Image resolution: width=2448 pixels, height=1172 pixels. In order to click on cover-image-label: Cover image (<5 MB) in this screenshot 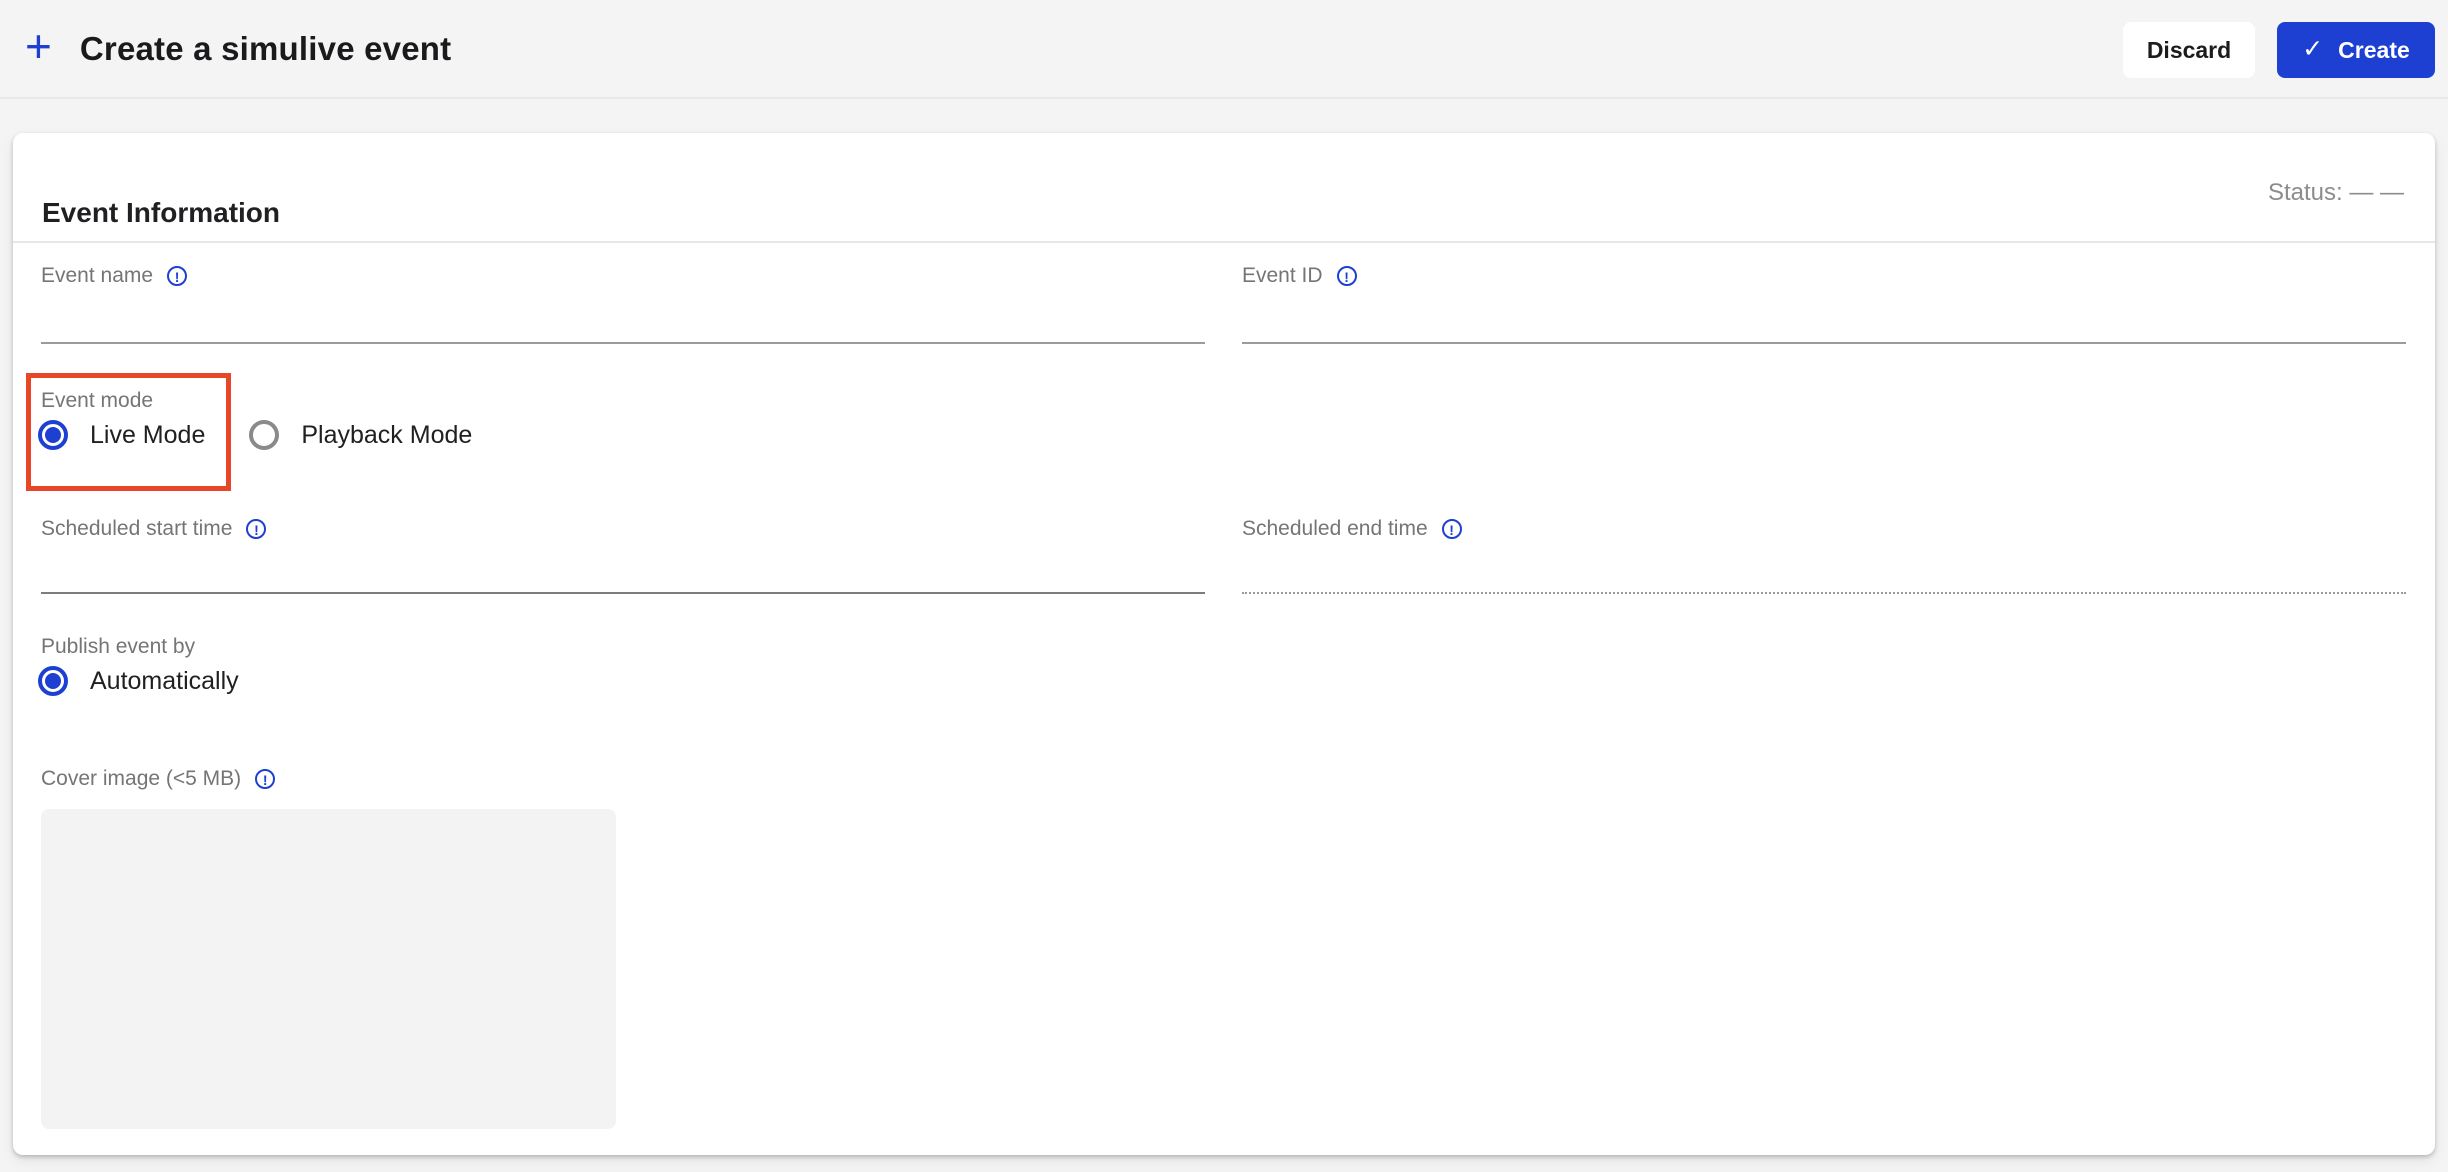, I will do `click(141, 778)`.